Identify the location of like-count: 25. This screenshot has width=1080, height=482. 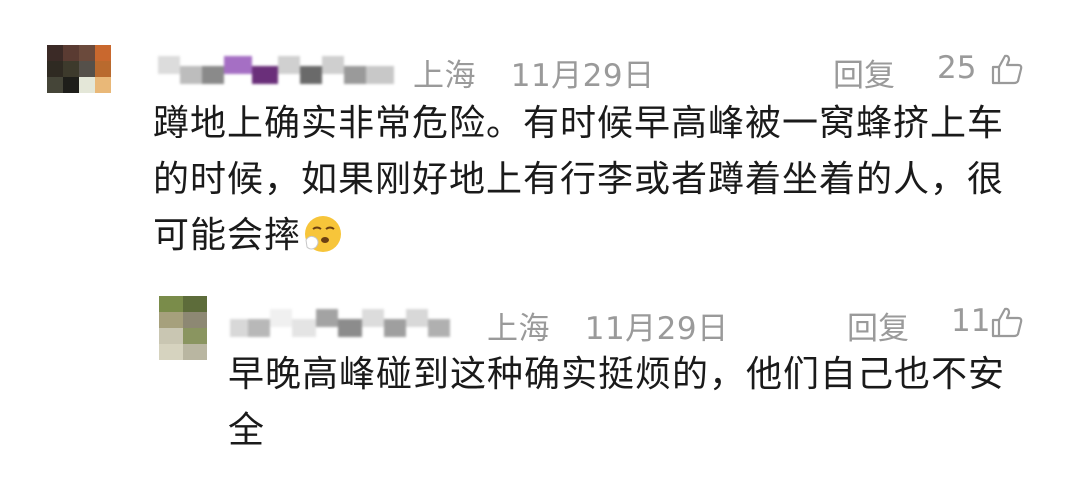
(957, 68).